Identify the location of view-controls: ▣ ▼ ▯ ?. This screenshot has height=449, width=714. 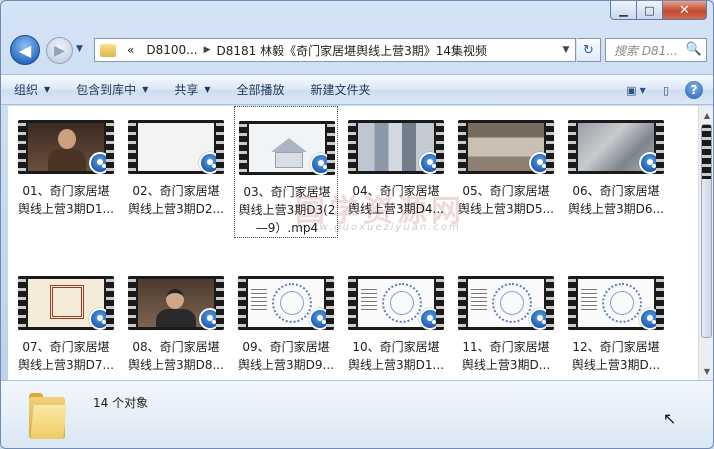
(664, 90).